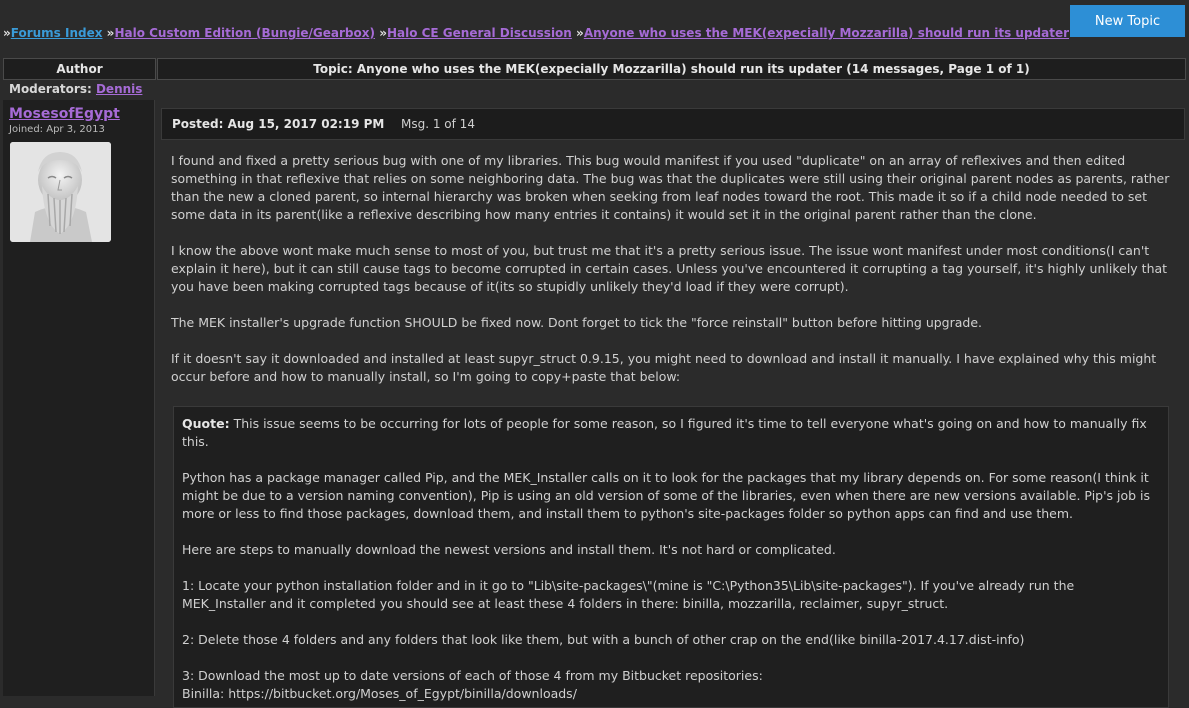 This screenshot has height=708, width=1189. I want to click on moderators-line: Moderators: Dennis, so click(75, 89).